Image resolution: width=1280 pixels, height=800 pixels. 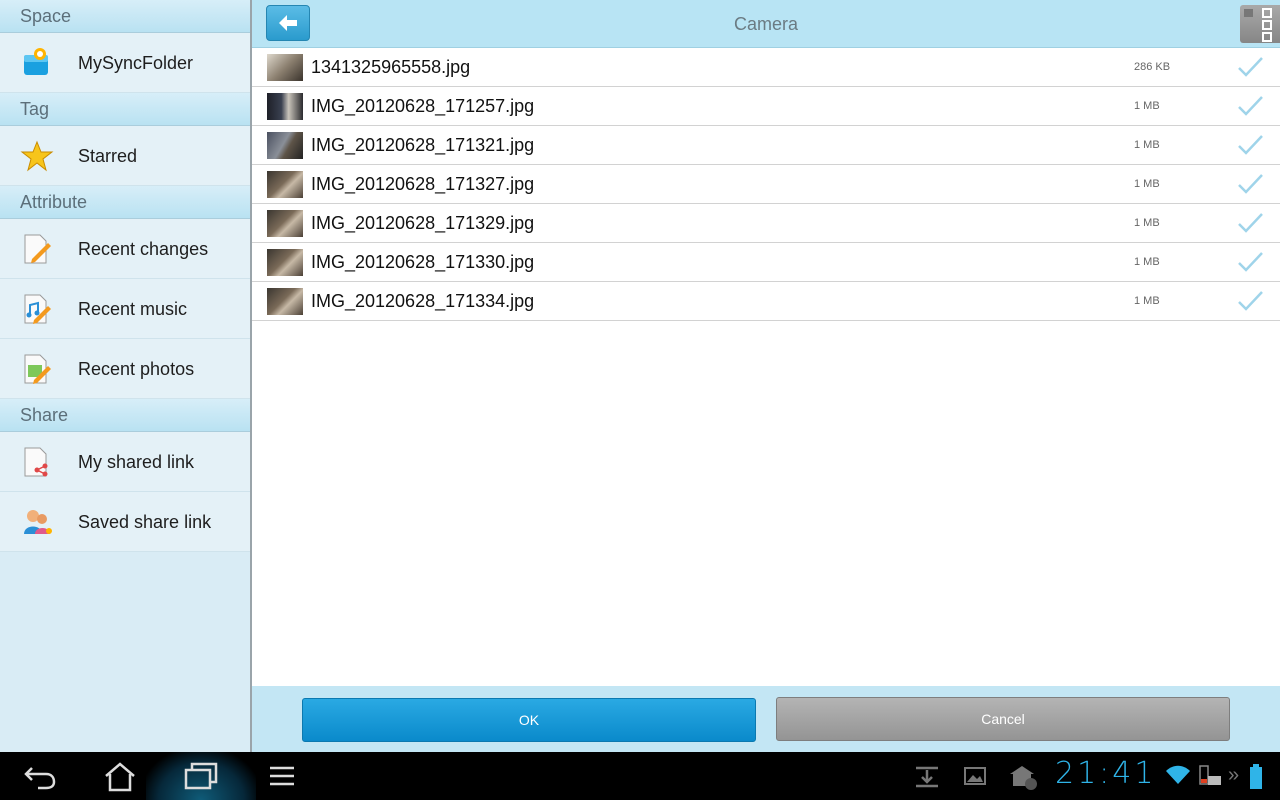 I want to click on grid-view-icon, so click(x=1258, y=25).